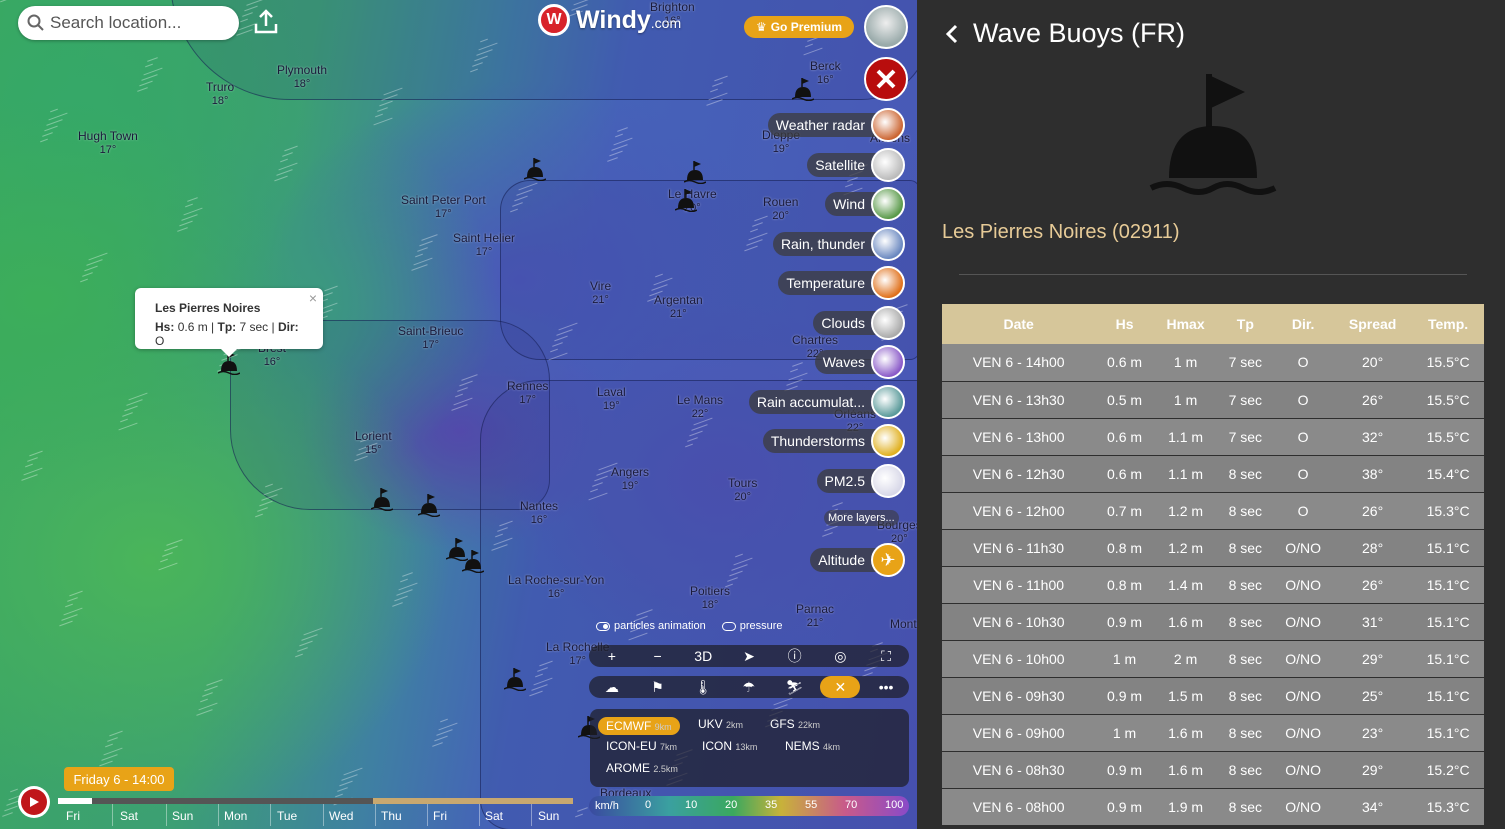  Describe the element at coordinates (952, 34) in the screenshot. I see `back-chevron-icon` at that location.